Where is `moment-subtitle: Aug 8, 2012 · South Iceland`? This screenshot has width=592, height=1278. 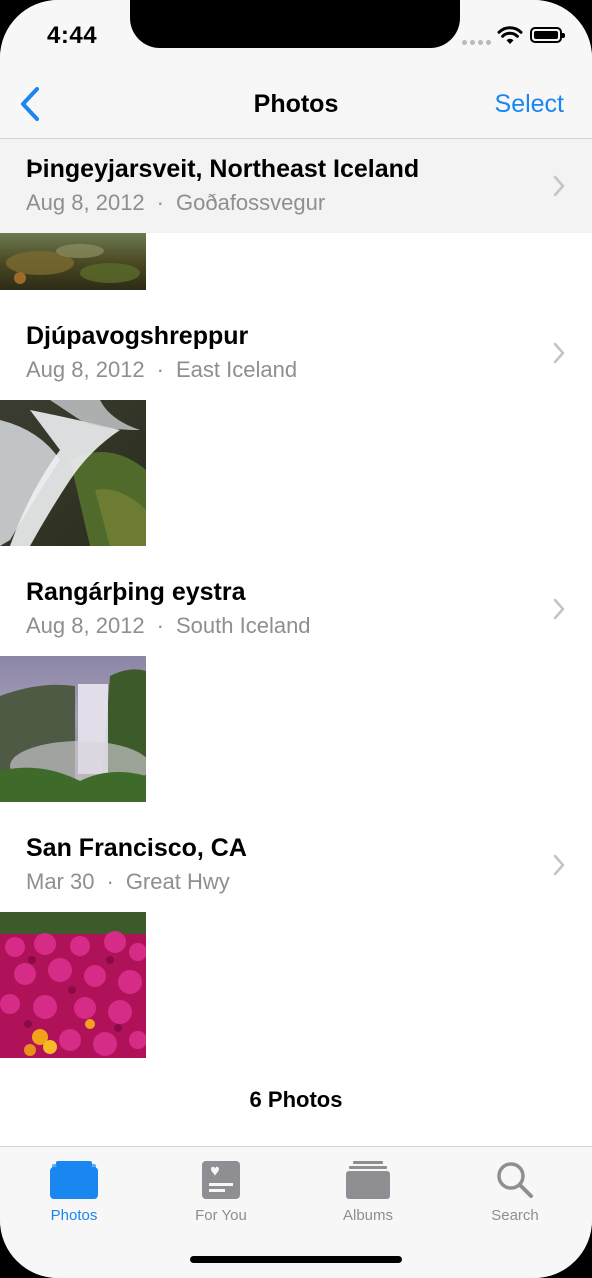 moment-subtitle: Aug 8, 2012 · South Iceland is located at coordinates (168, 625).